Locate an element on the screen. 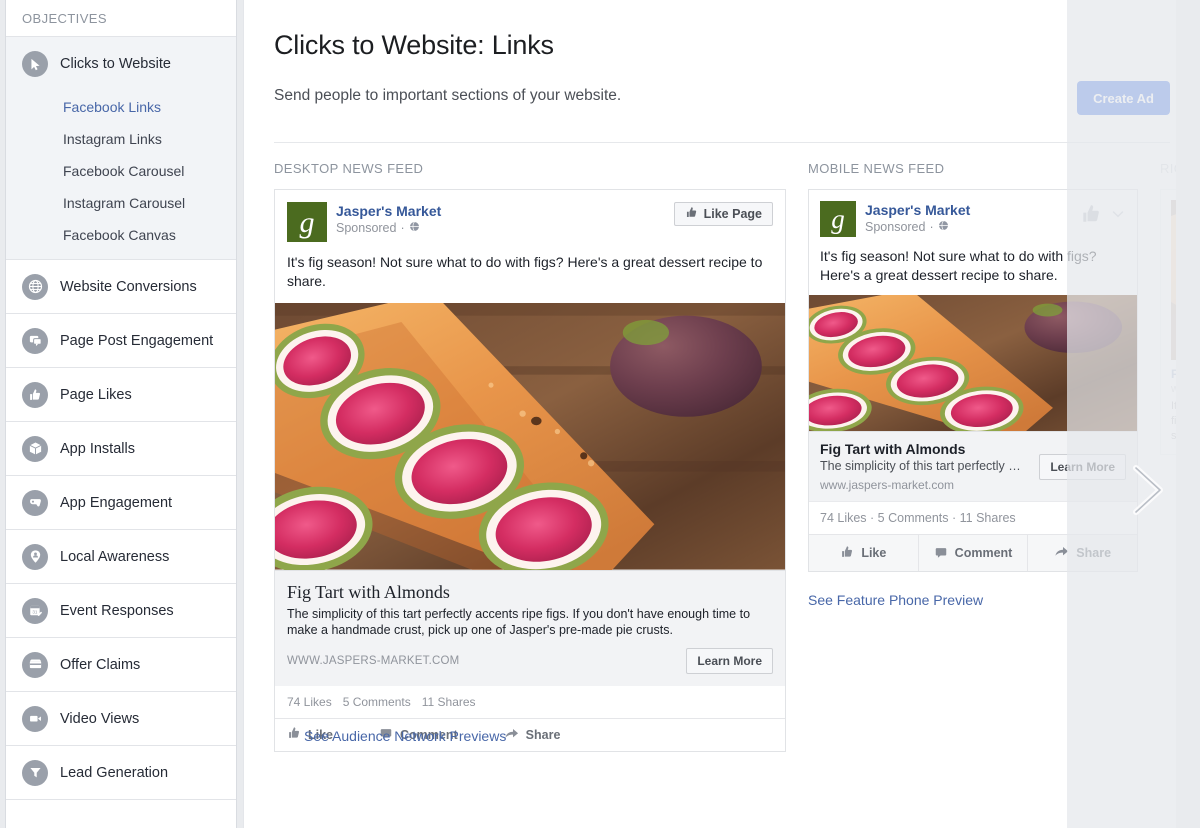 The width and height of the screenshot is (1200, 828). create-ad-button: Create Ad is located at coordinates (1123, 98).